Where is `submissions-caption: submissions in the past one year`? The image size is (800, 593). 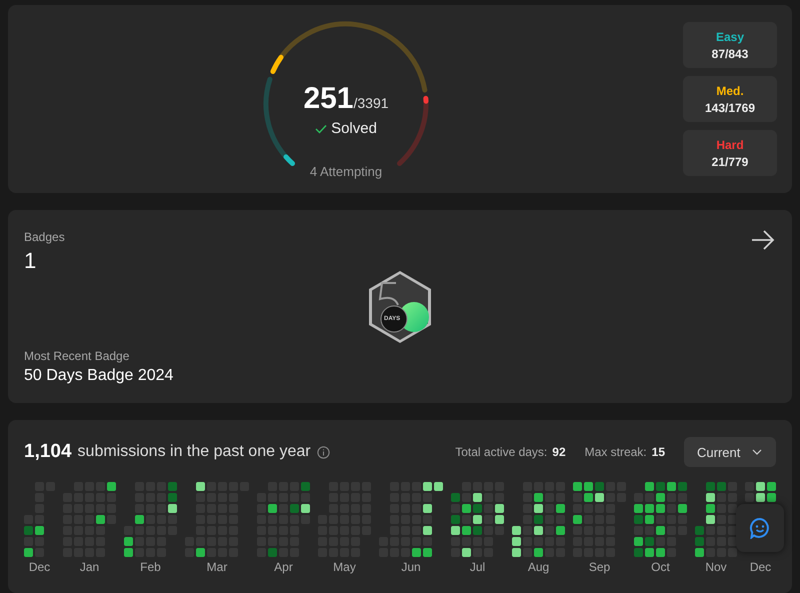 submissions-caption: submissions in the past one year is located at coordinates (194, 452).